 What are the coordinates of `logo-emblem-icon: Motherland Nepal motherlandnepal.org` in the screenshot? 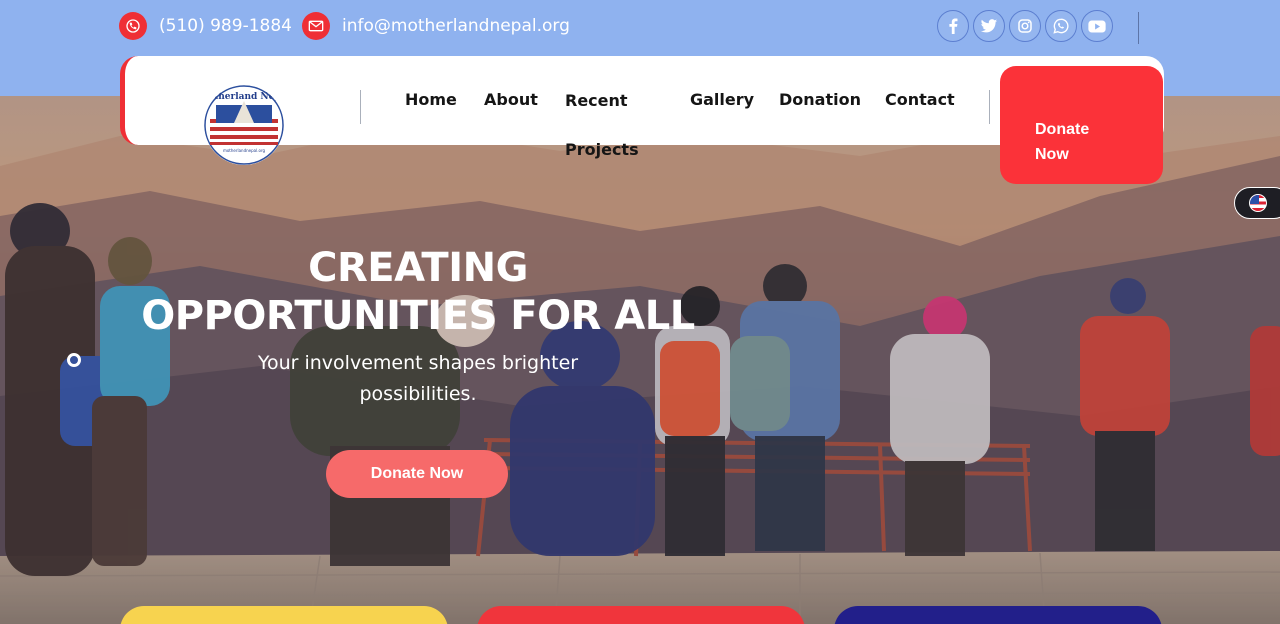 It's located at (244, 125).